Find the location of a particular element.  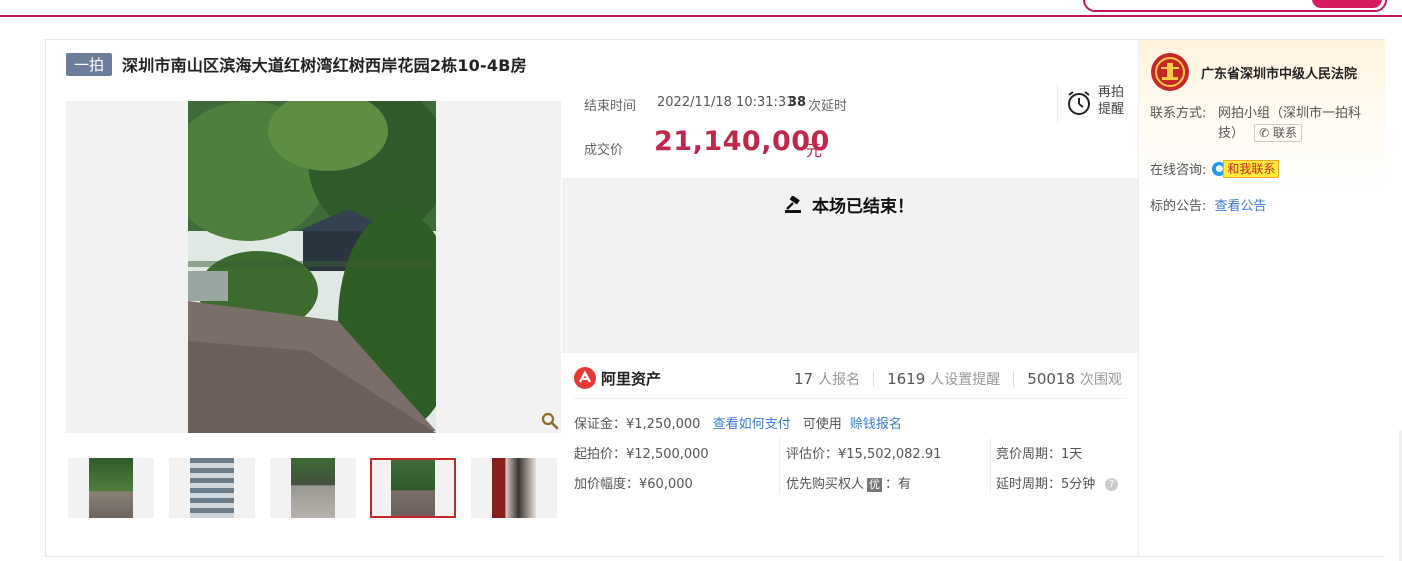

delay-count: 38 is located at coordinates (797, 102).